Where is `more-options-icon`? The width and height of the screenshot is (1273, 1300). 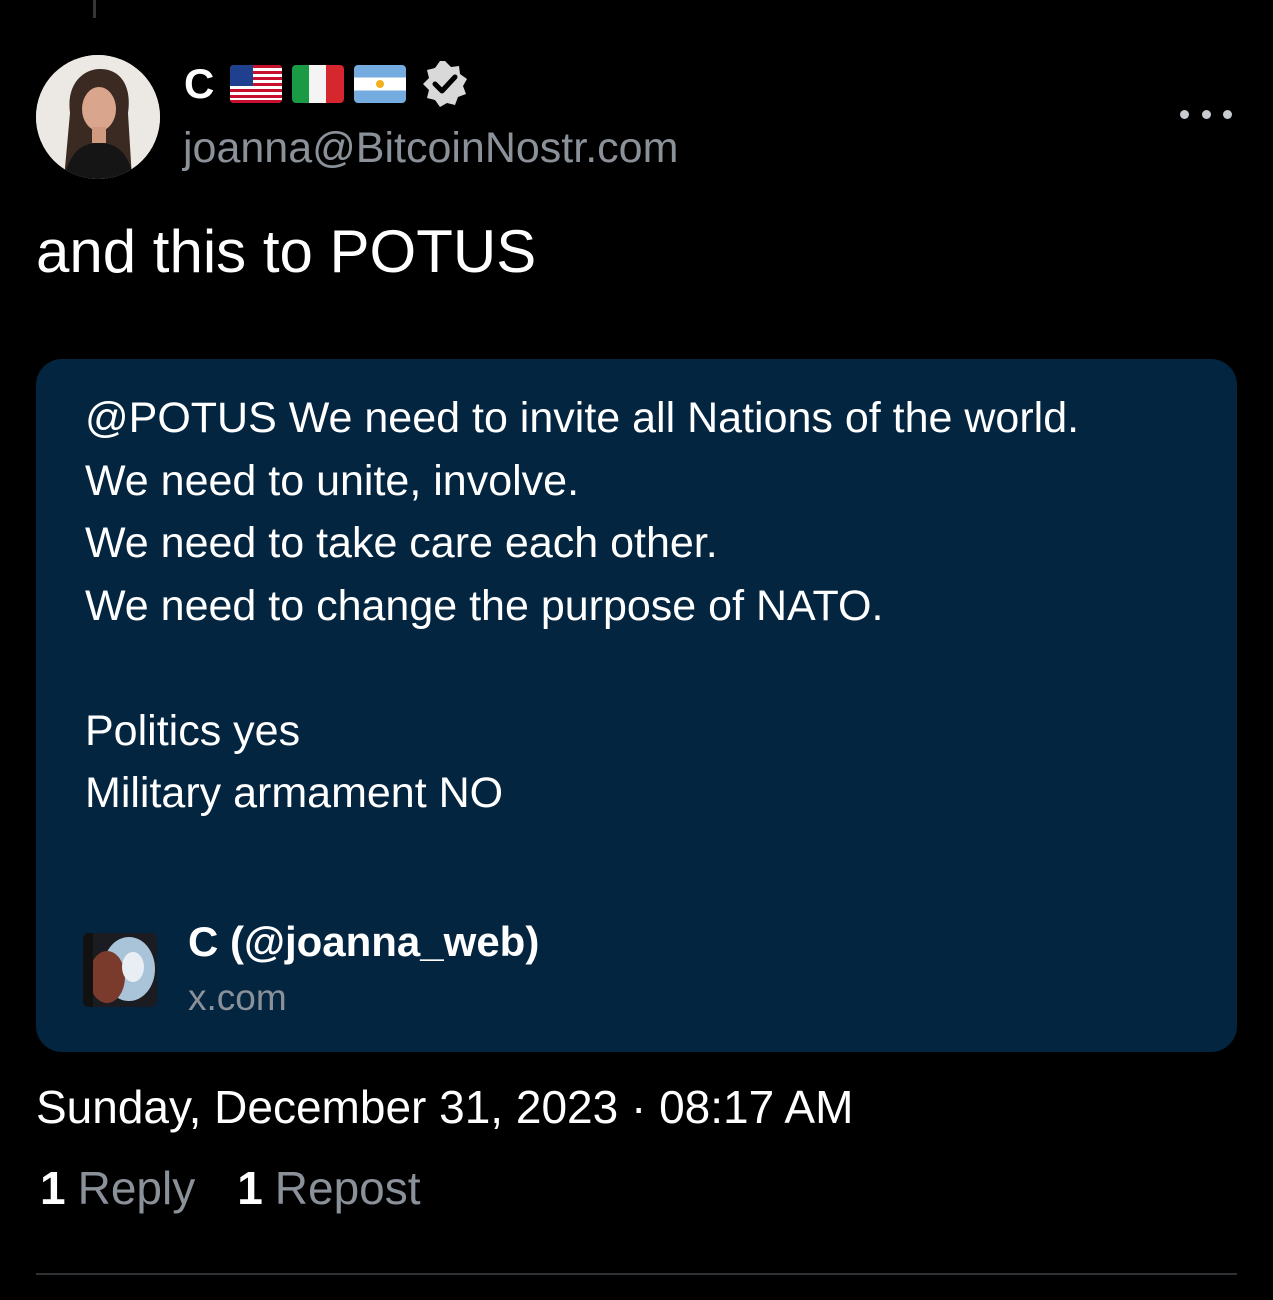 more-options-icon is located at coordinates (1206, 114).